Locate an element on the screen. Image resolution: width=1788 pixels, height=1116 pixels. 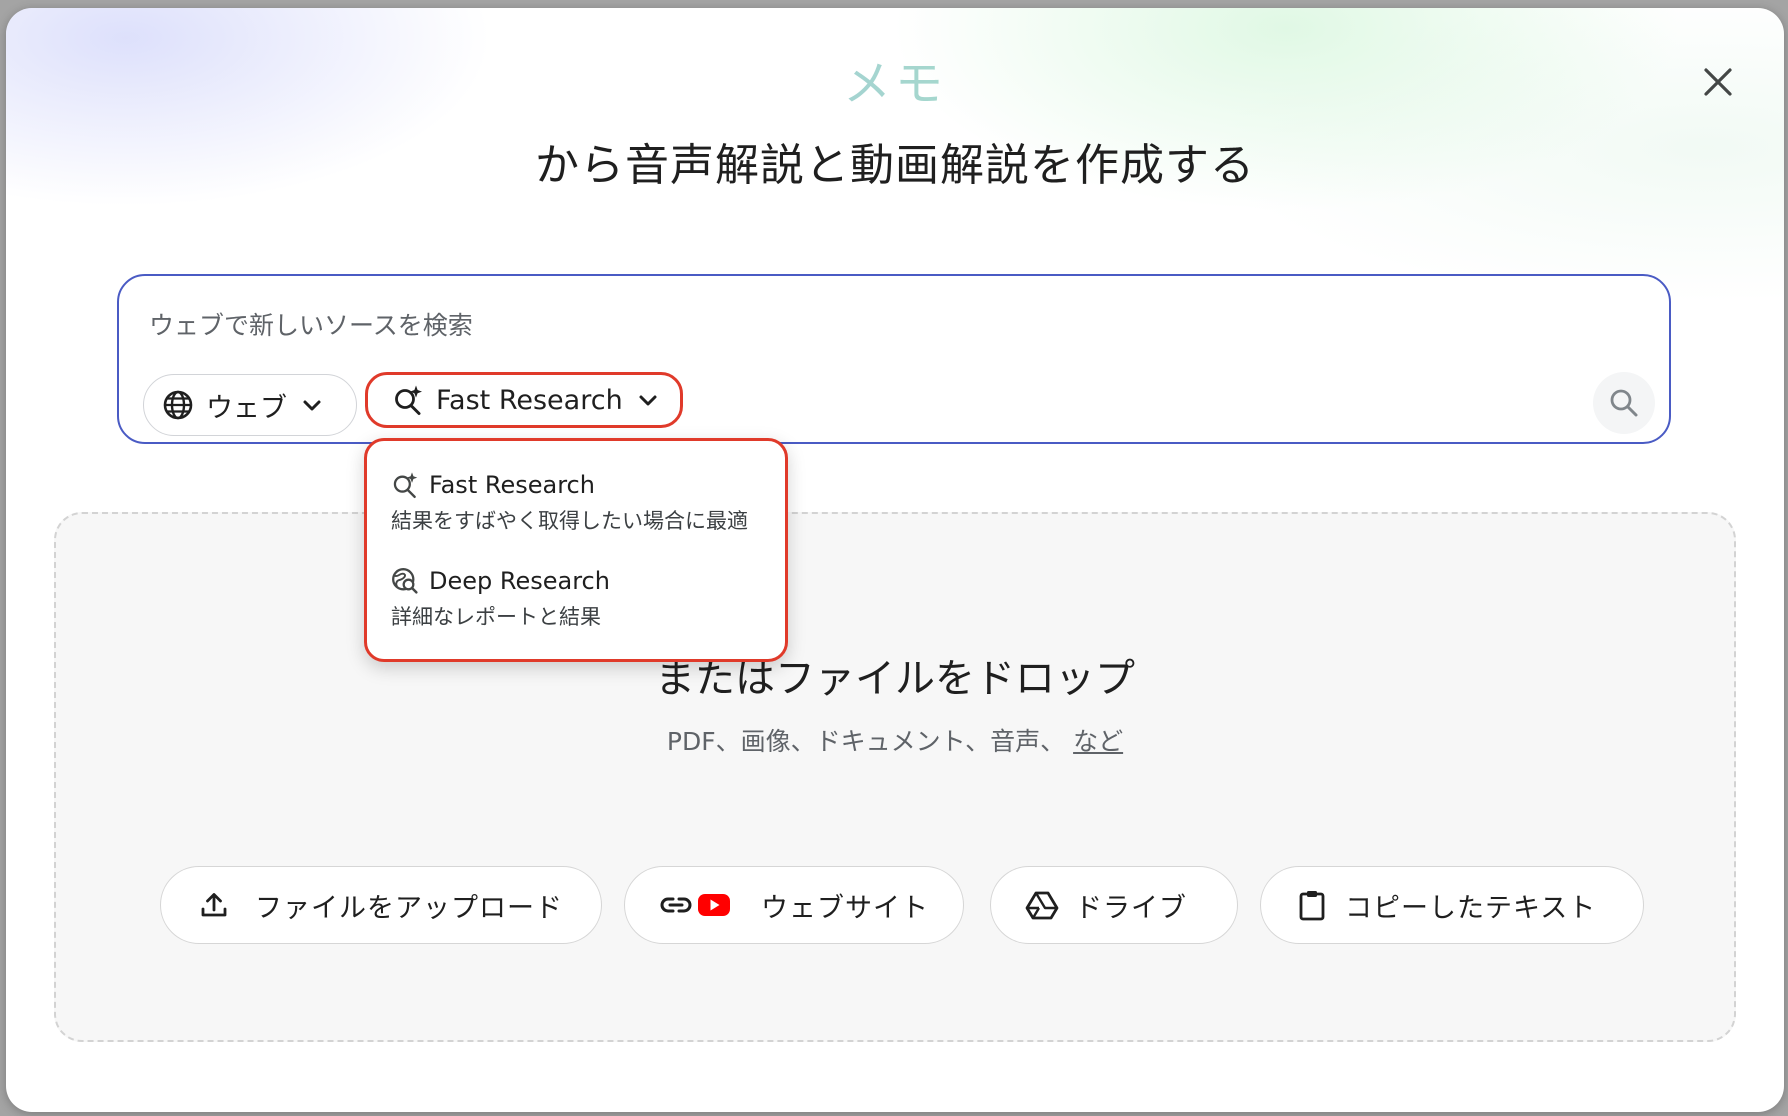
menu-item-fast-research: Fast Research 結果をすばやく取得したい場合に最適 is located at coordinates (581, 503).